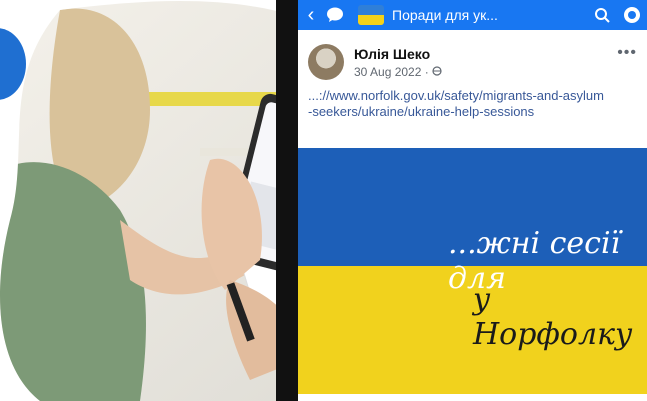 The height and width of the screenshot is (401, 647). Describe the element at coordinates (472, 64) in the screenshot. I see `post-header: Юлія Шеко 30 Aug 2022 · •••` at that location.